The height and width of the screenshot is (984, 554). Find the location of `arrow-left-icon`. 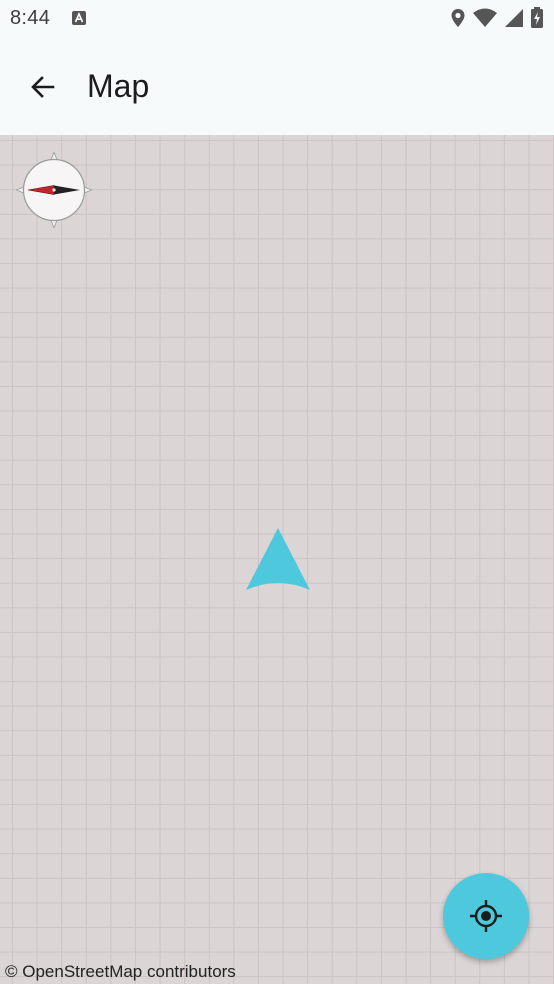

arrow-left-icon is located at coordinates (43, 87).